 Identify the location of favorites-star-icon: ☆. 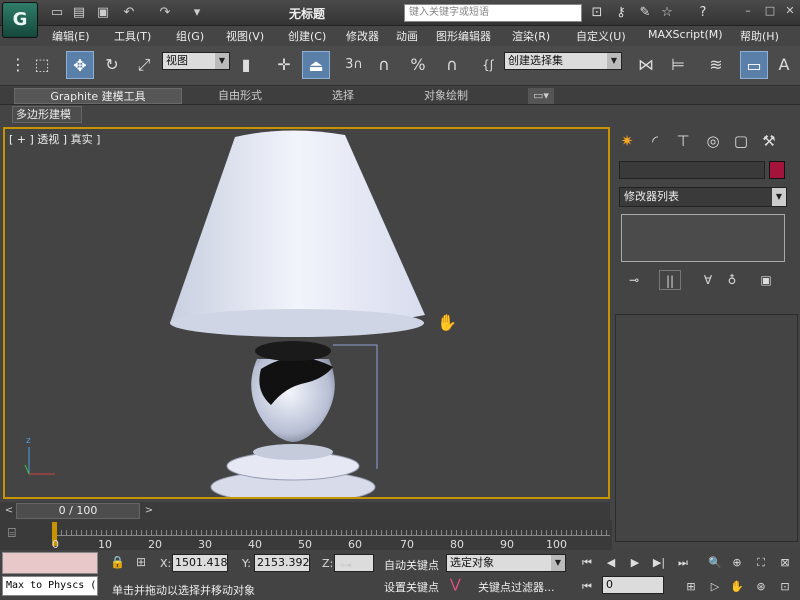
(667, 13).